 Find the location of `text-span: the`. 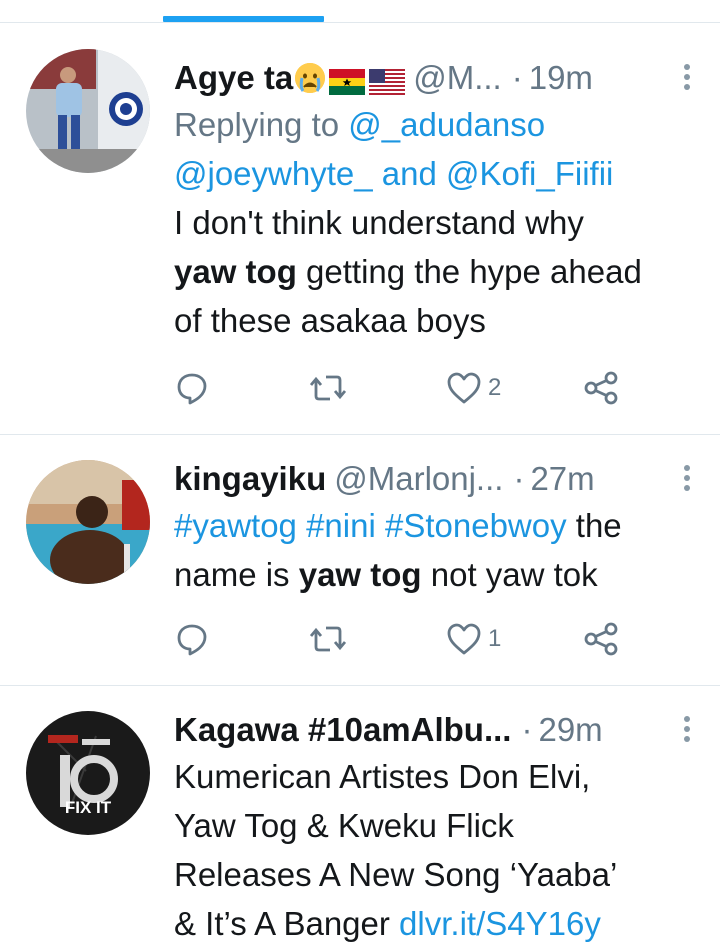

text-span: the is located at coordinates (594, 525).